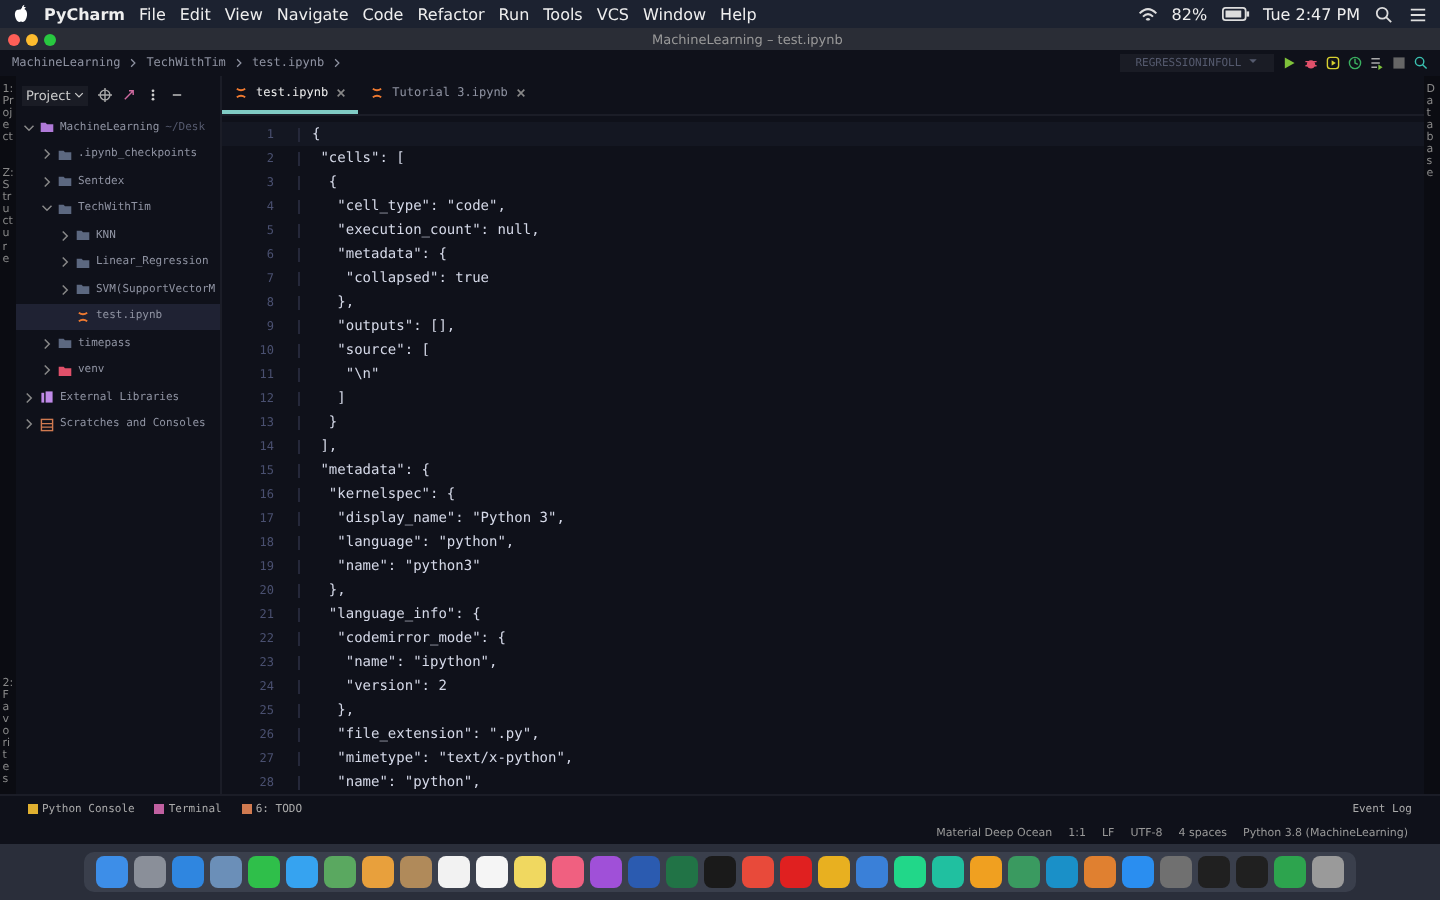 The width and height of the screenshot is (1440, 900). What do you see at coordinates (32, 39) in the screenshot?
I see `minimize-button` at bounding box center [32, 39].